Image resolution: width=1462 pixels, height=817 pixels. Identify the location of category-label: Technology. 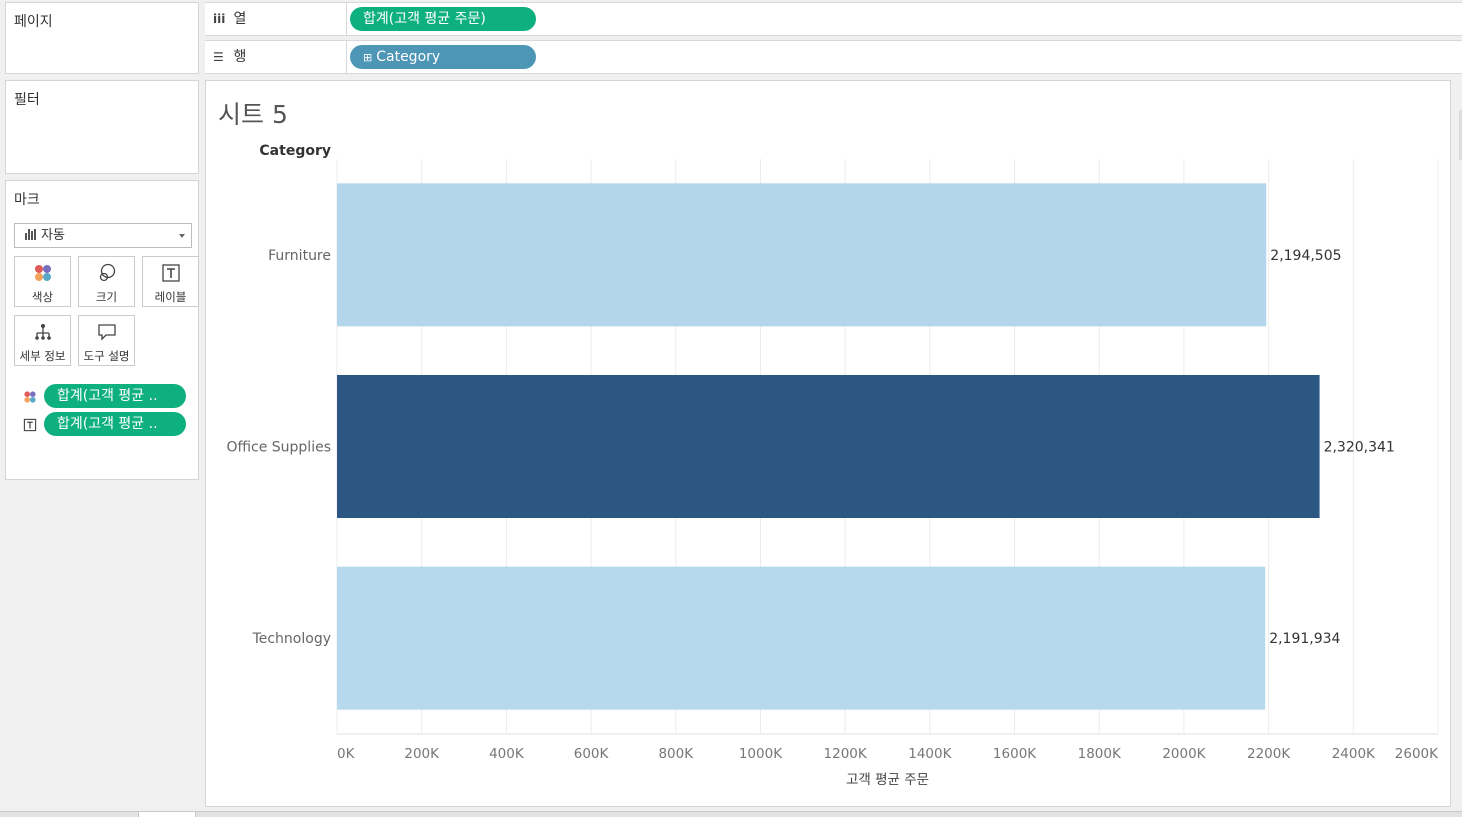
(291, 639).